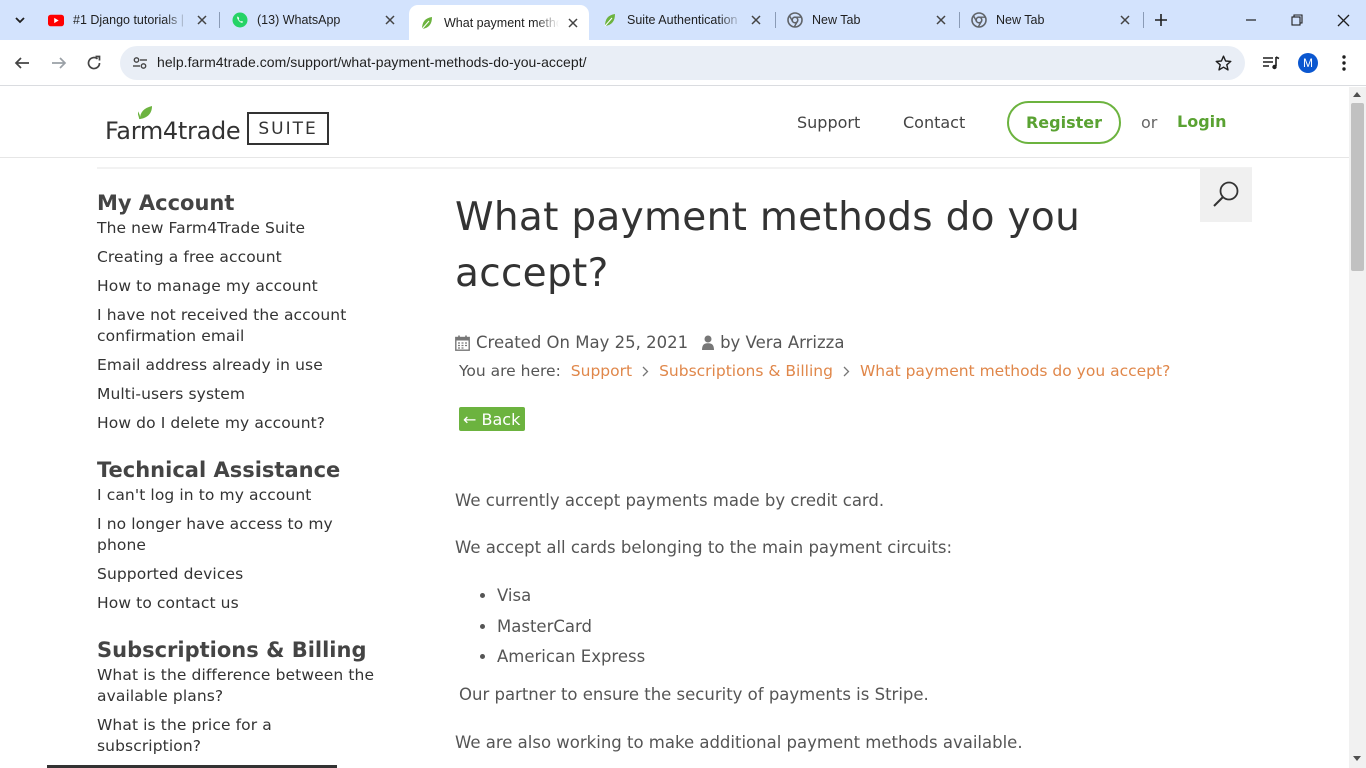 The image size is (1366, 768). I want to click on scrollbar-thumb, so click(1357, 187).